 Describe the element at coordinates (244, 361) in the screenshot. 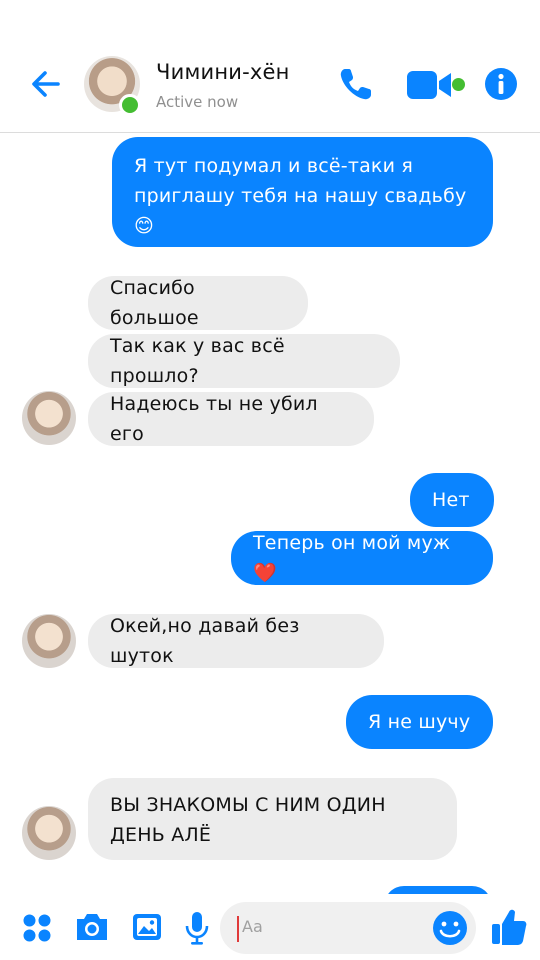

I see `message-bubble-incoming: Так как у вас всё прошло?` at that location.